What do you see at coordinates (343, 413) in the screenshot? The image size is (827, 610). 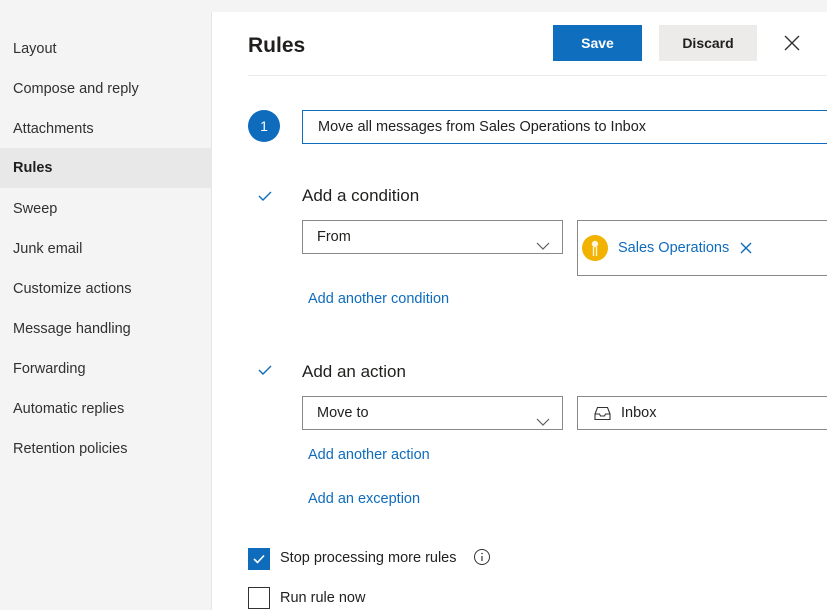 I see `action-type-value: Move to` at bounding box center [343, 413].